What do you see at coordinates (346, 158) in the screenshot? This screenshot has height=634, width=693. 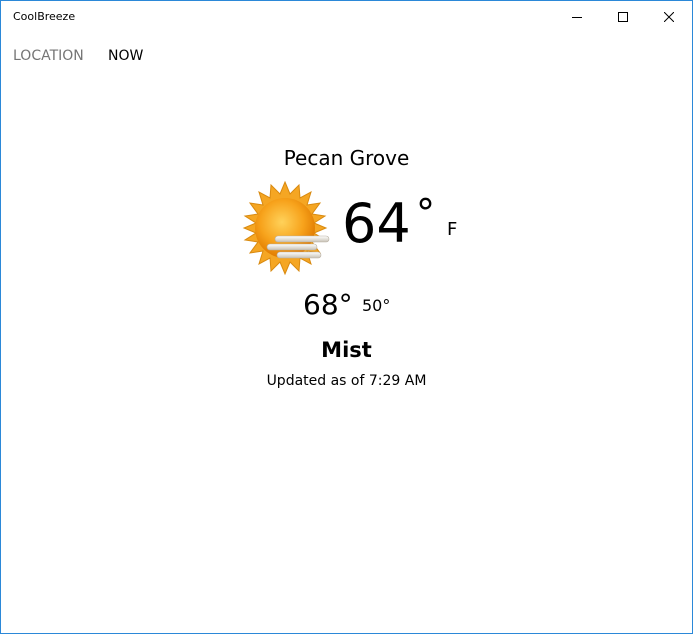 I see `city-name: Pecan Grove` at bounding box center [346, 158].